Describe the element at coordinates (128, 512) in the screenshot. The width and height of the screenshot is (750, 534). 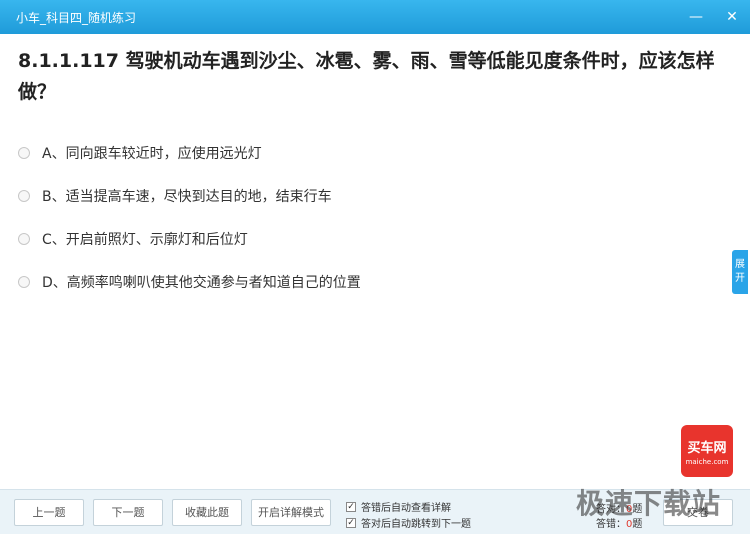
I see `next-question-button: 下一题` at that location.